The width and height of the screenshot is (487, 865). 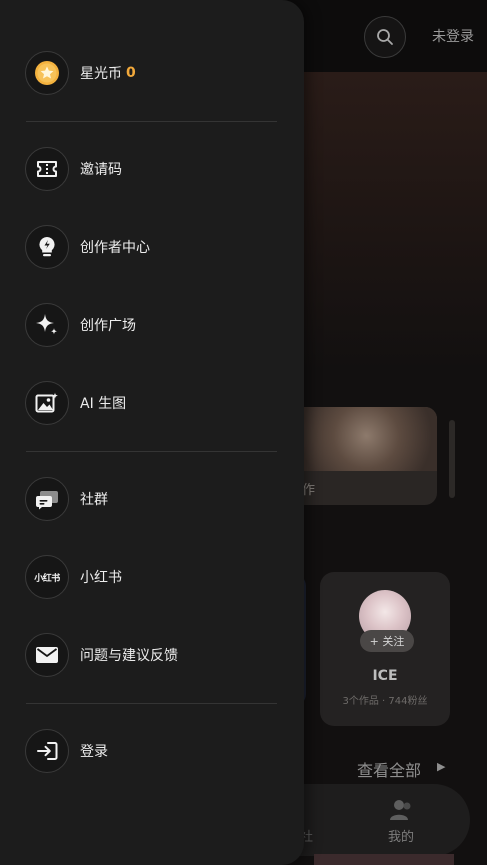 I want to click on user-group-icon, so click(x=400, y=810).